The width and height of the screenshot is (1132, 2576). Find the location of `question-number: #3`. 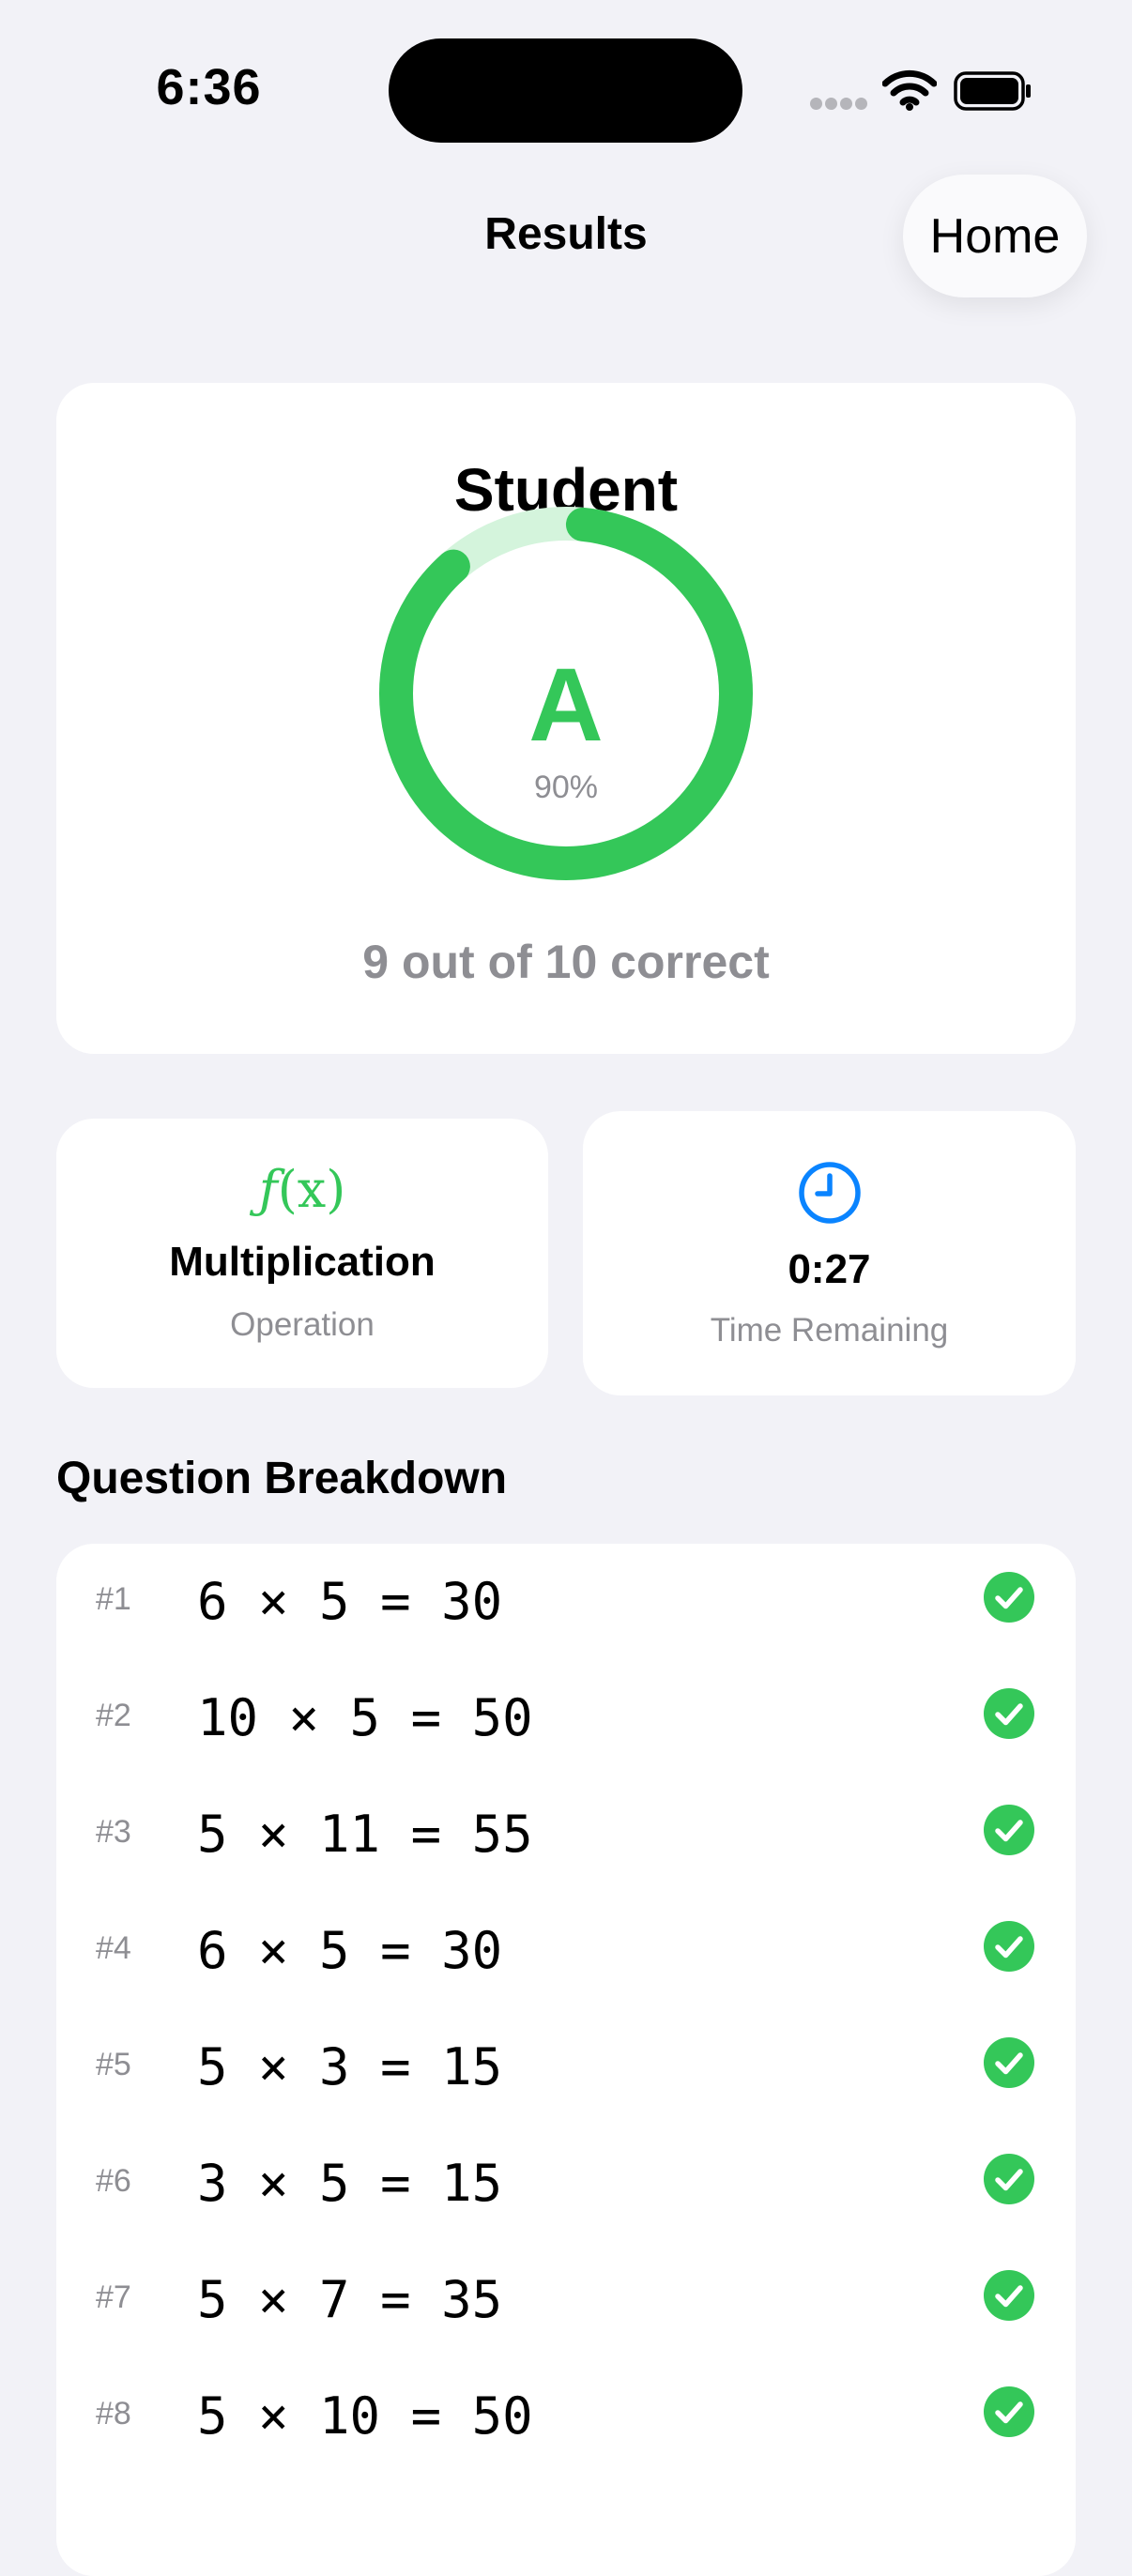

question-number: #3 is located at coordinates (113, 1832).